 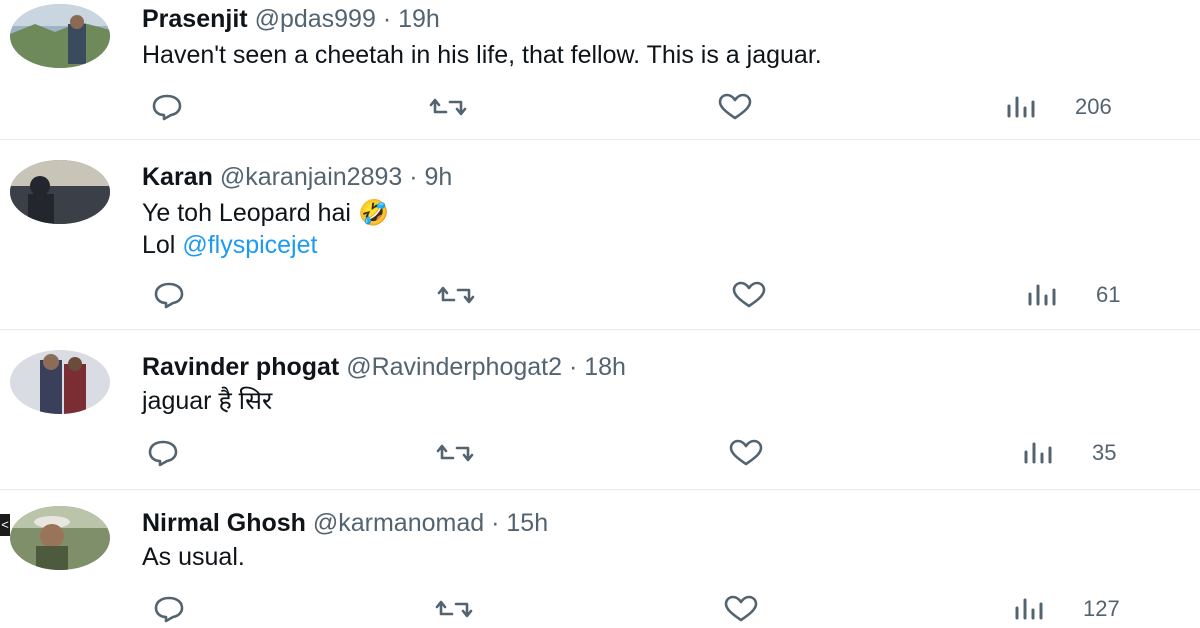 I want to click on tweet-text-line: Ye toh Leopard hai, so click(x=246, y=213).